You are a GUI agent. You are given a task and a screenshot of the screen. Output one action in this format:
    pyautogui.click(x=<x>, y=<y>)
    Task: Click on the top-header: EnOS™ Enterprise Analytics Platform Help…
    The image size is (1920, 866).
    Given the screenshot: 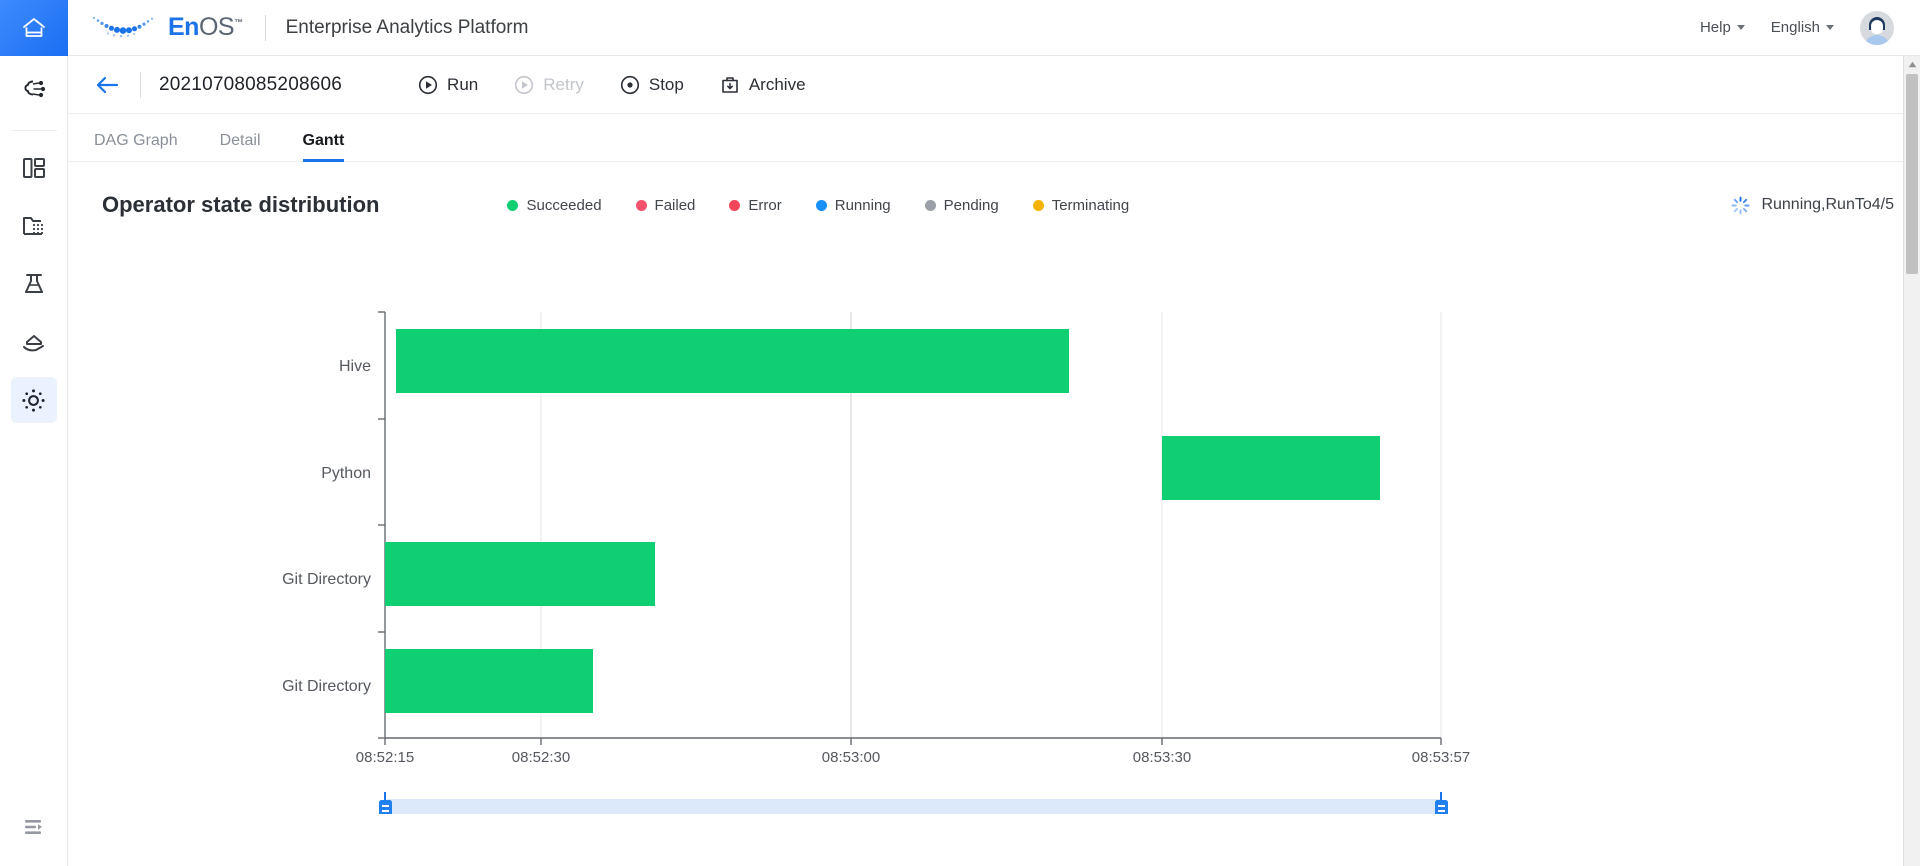 What is the action you would take?
    pyautogui.click(x=960, y=28)
    